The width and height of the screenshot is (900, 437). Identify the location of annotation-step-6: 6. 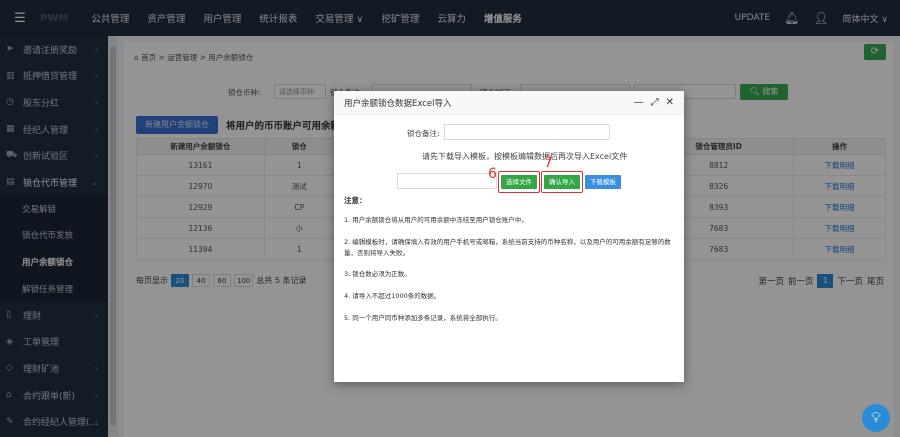
(492, 174).